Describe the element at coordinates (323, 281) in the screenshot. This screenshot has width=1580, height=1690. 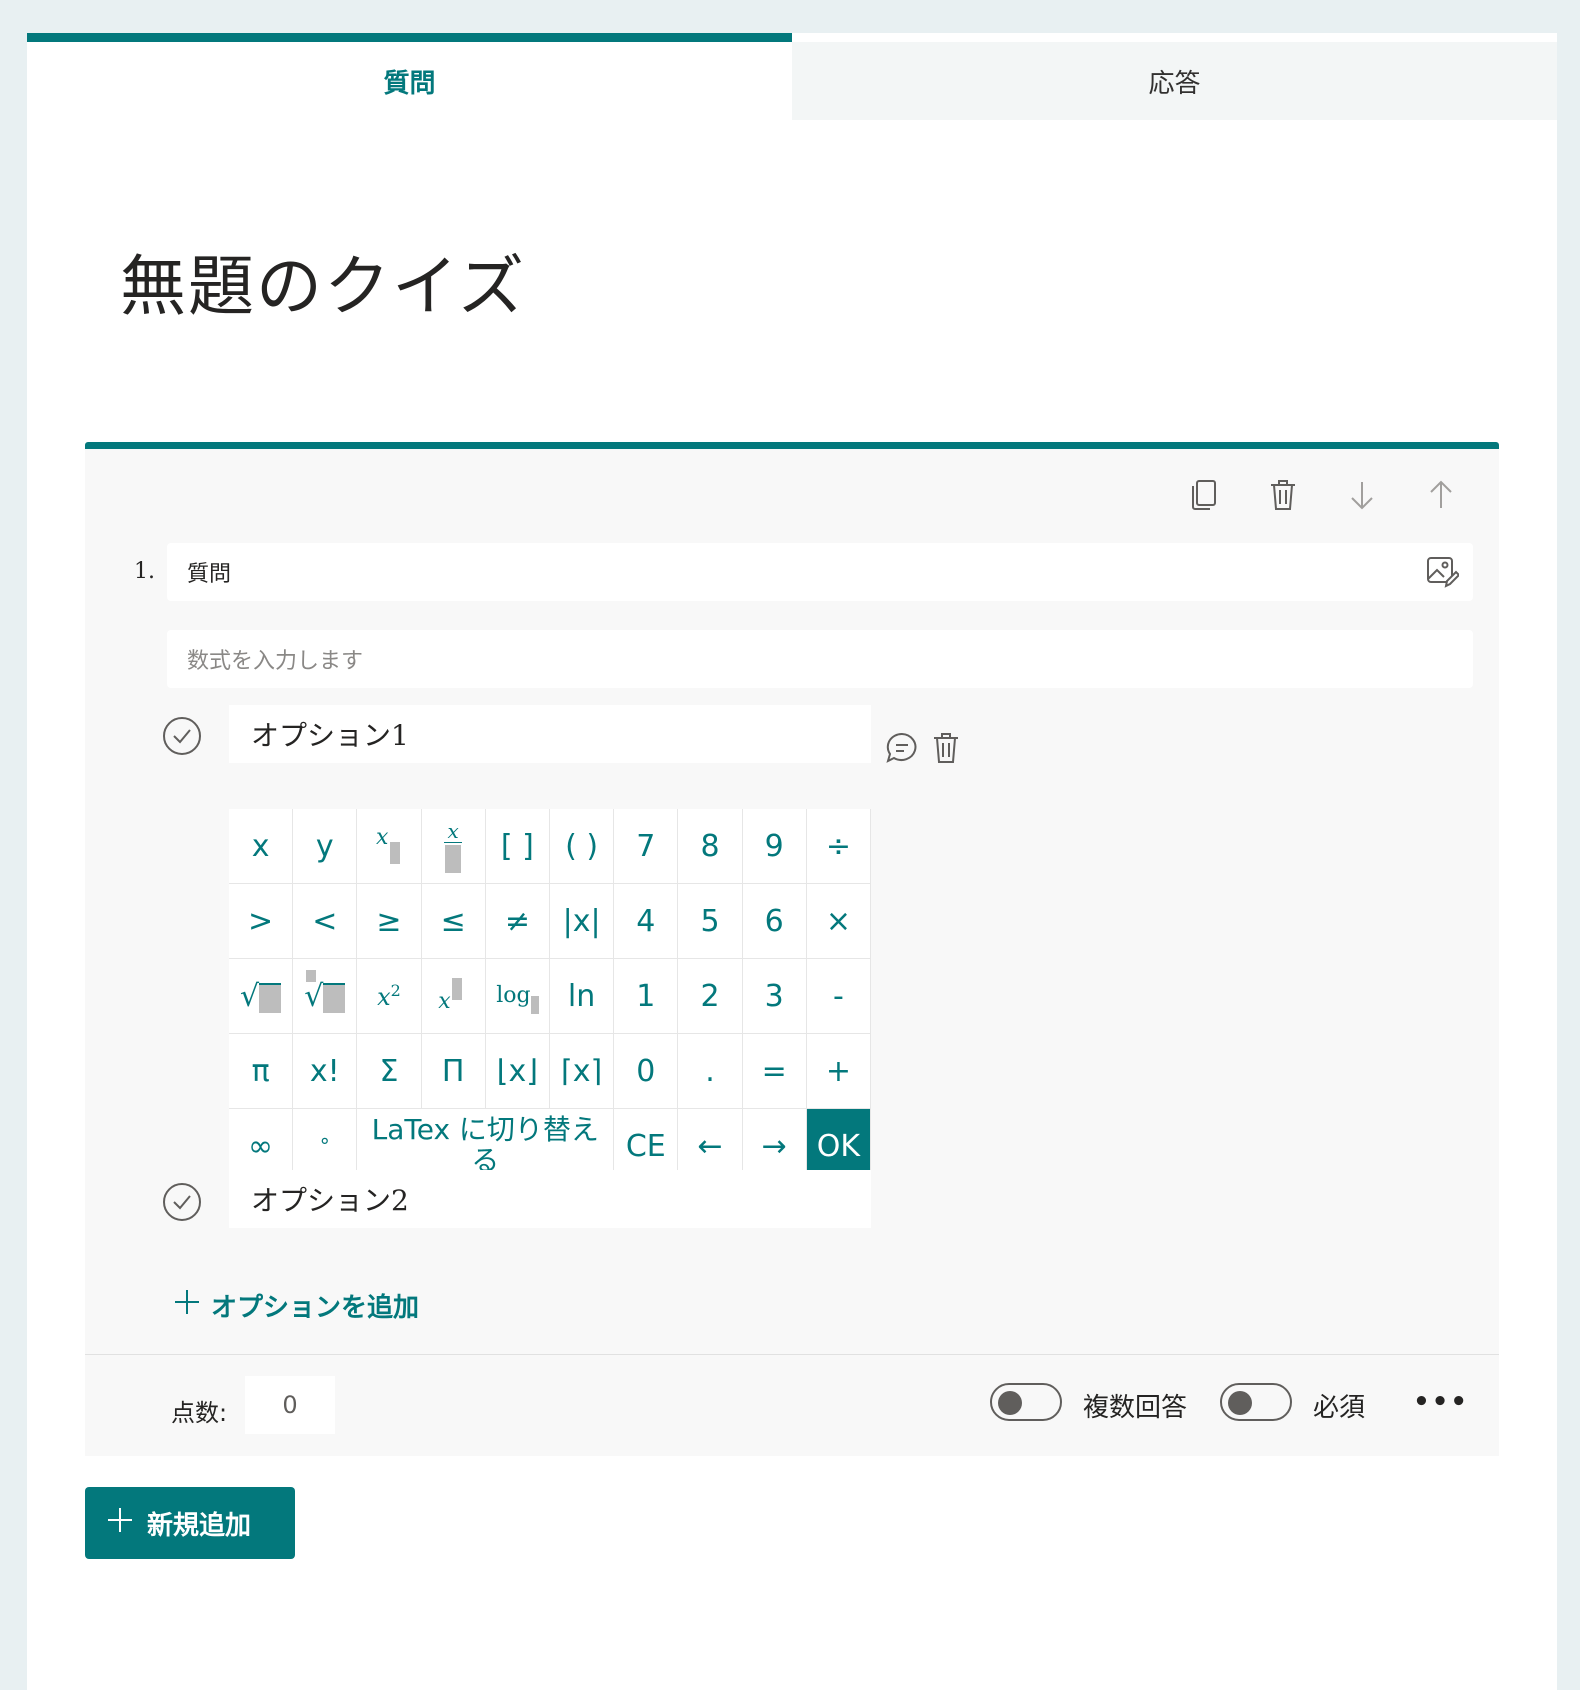
I see `form-title: 無題のクイズ` at that location.